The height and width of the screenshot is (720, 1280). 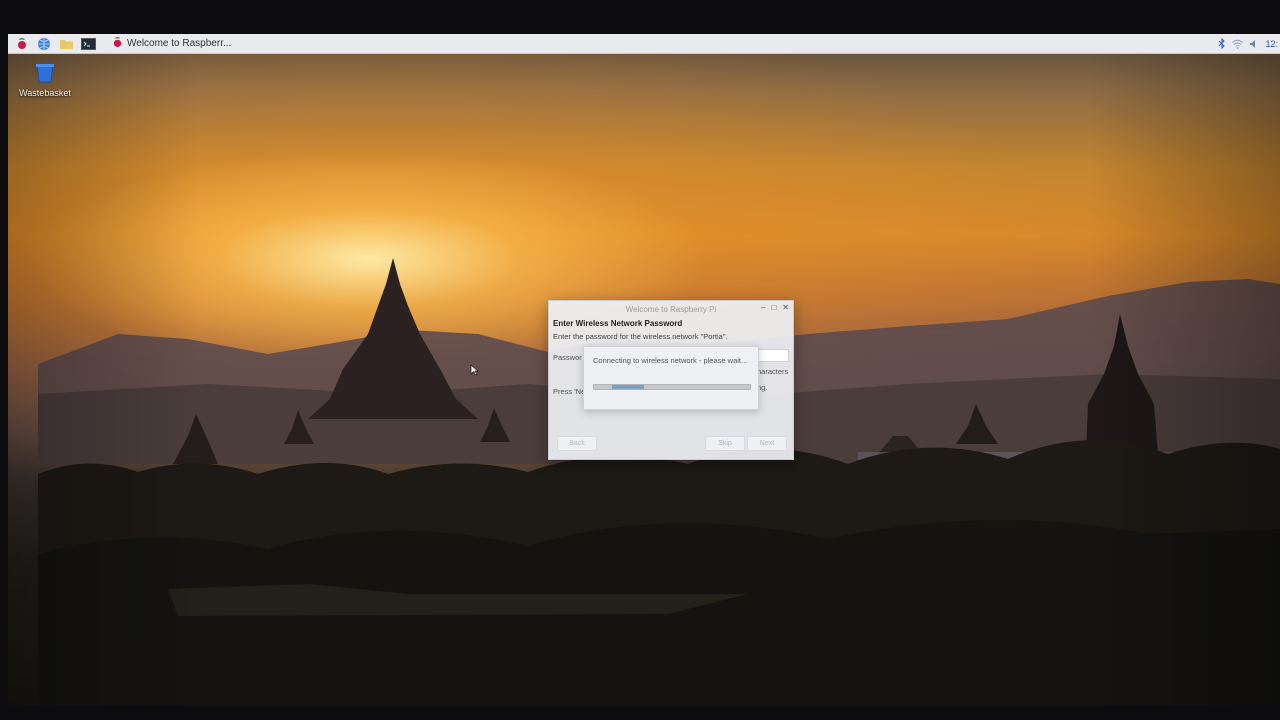 I want to click on system-tray: 12:, so click(x=1249, y=43).